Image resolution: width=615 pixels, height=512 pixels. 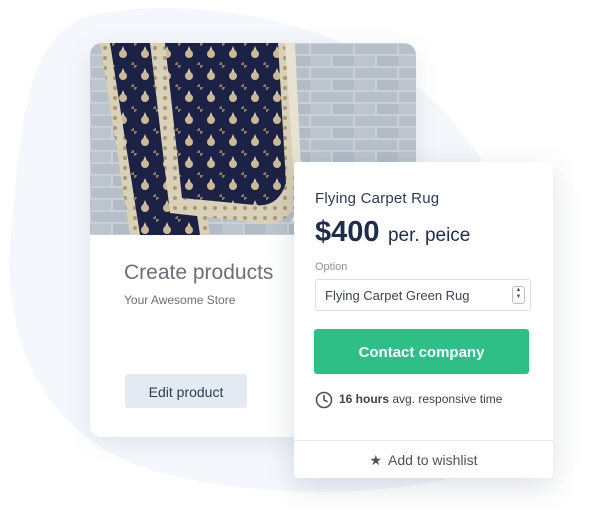 I want to click on create-products-title: Create products, so click(x=199, y=272).